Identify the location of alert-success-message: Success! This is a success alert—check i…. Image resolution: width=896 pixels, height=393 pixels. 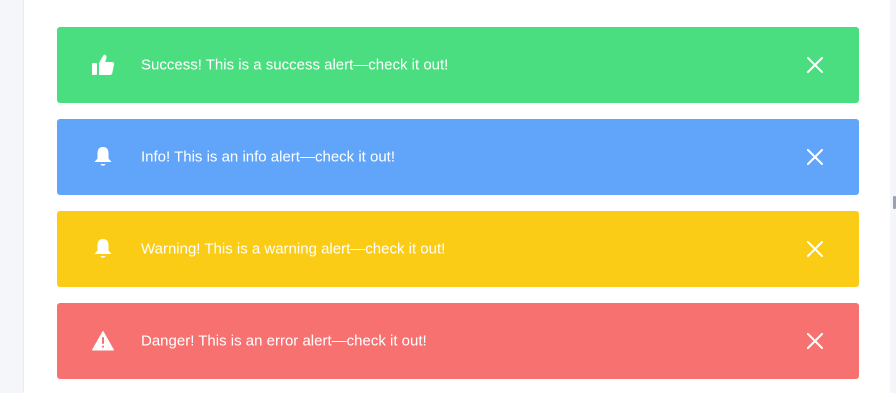
(295, 65).